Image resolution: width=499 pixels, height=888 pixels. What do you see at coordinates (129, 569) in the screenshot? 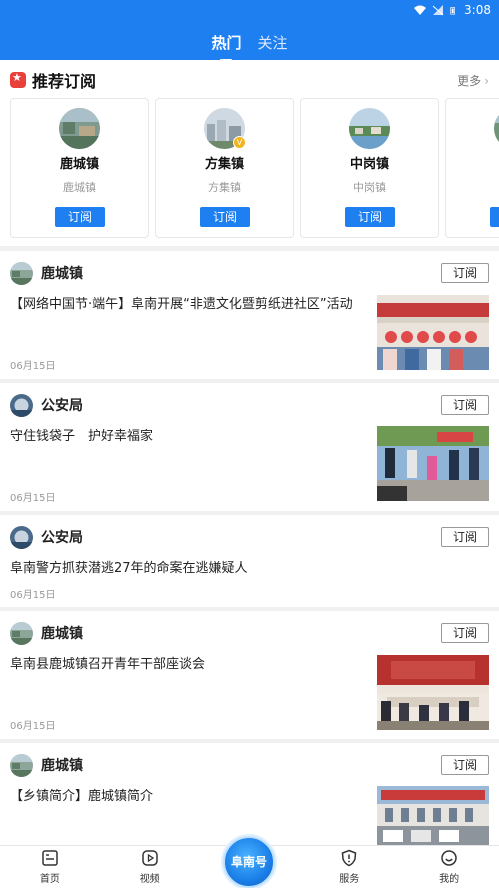
I see `article-title: 阜南警方抓获潜逃27年的命案在逃嫌疑人` at bounding box center [129, 569].